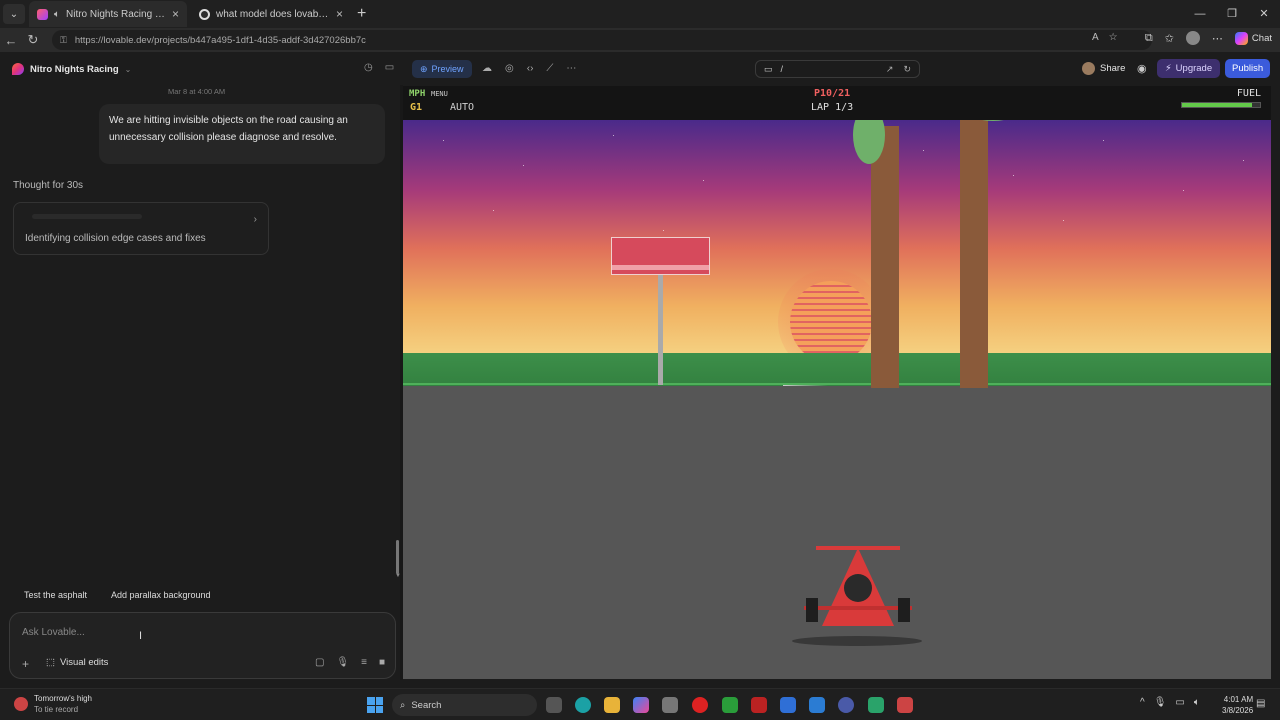 Image resolution: width=1280 pixels, height=720 pixels. I want to click on tab-title: what model does lovable use - Go, so click(273, 14).